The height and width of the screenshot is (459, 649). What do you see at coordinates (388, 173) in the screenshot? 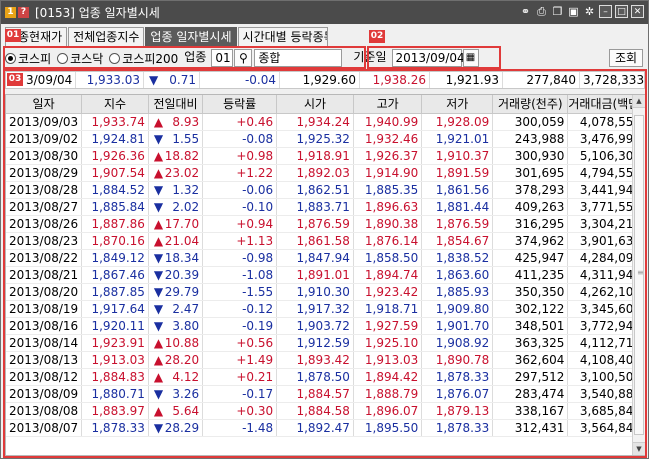
I see `cell-high: 1,914.90` at bounding box center [388, 173].